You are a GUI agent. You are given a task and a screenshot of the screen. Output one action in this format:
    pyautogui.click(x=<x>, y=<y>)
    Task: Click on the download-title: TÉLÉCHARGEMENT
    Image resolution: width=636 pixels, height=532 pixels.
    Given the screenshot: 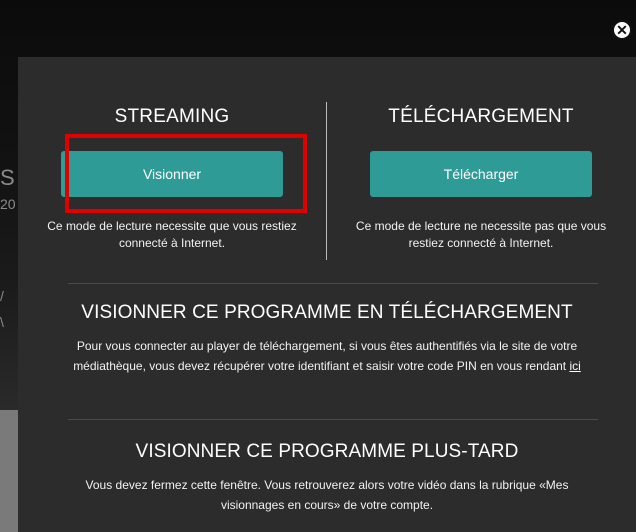 What is the action you would take?
    pyautogui.click(x=481, y=116)
    